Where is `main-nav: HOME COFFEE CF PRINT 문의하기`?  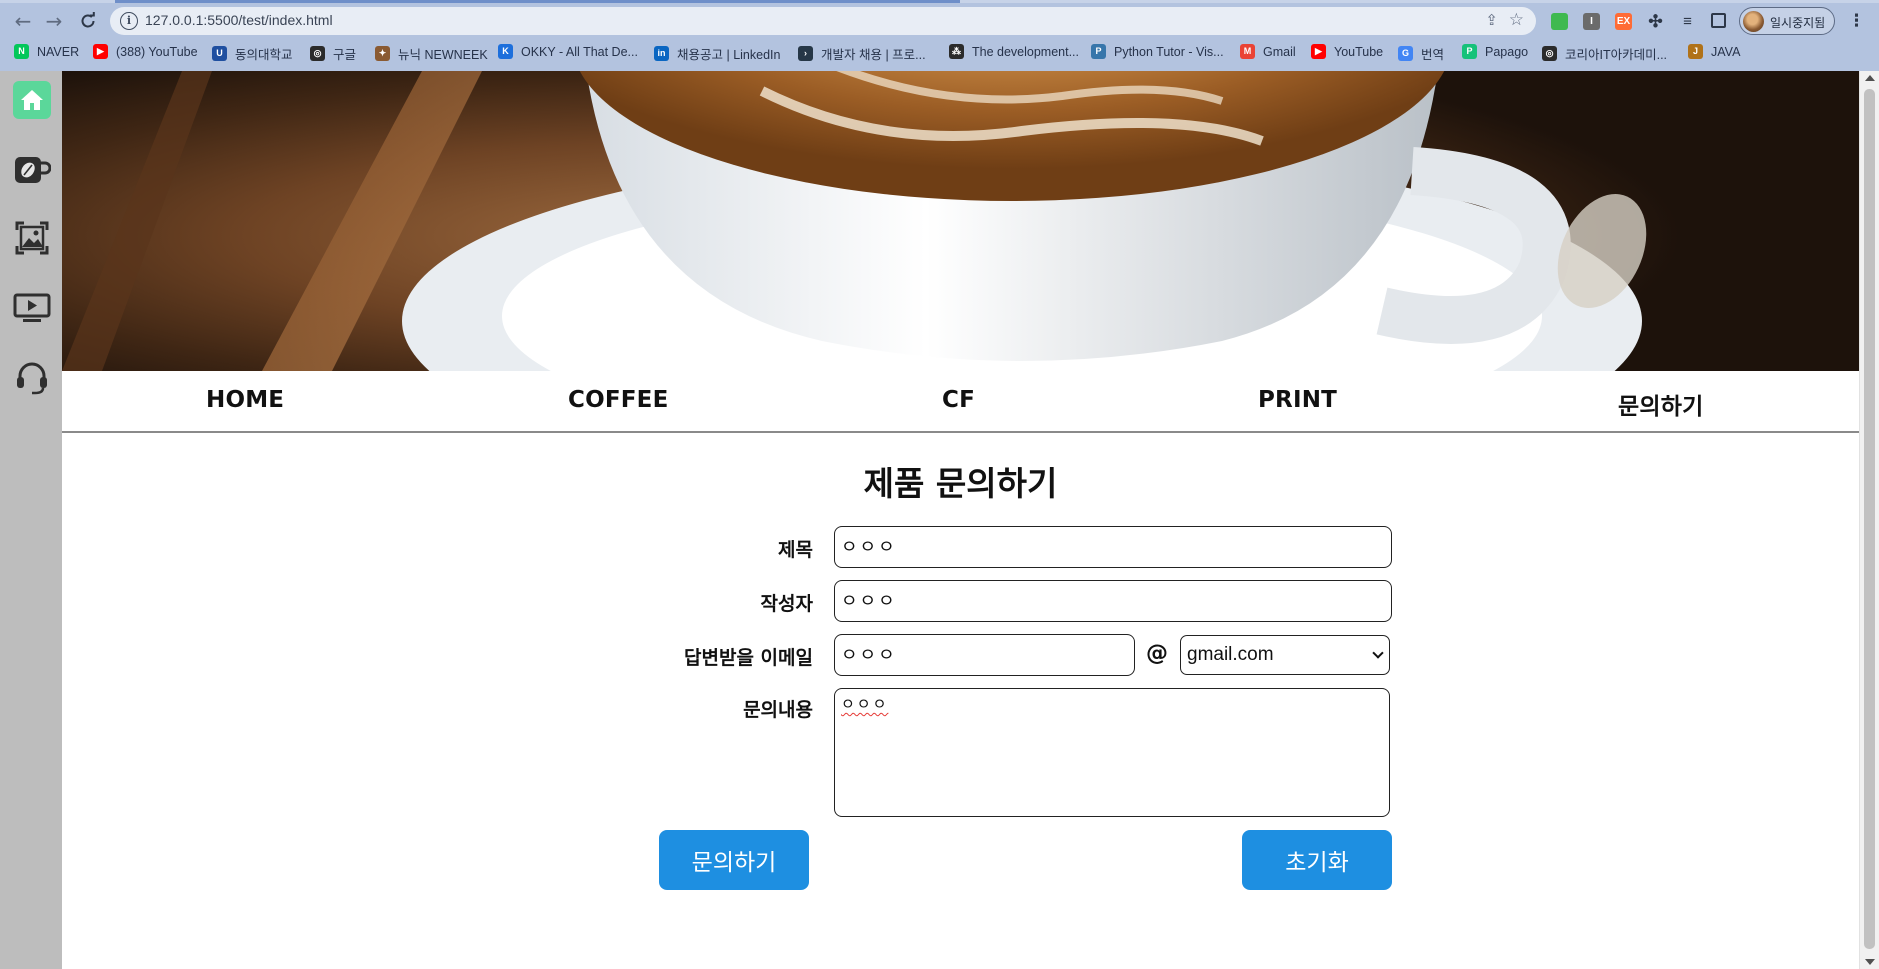 main-nav: HOME COFFEE CF PRINT 문의하기 is located at coordinates (960, 402).